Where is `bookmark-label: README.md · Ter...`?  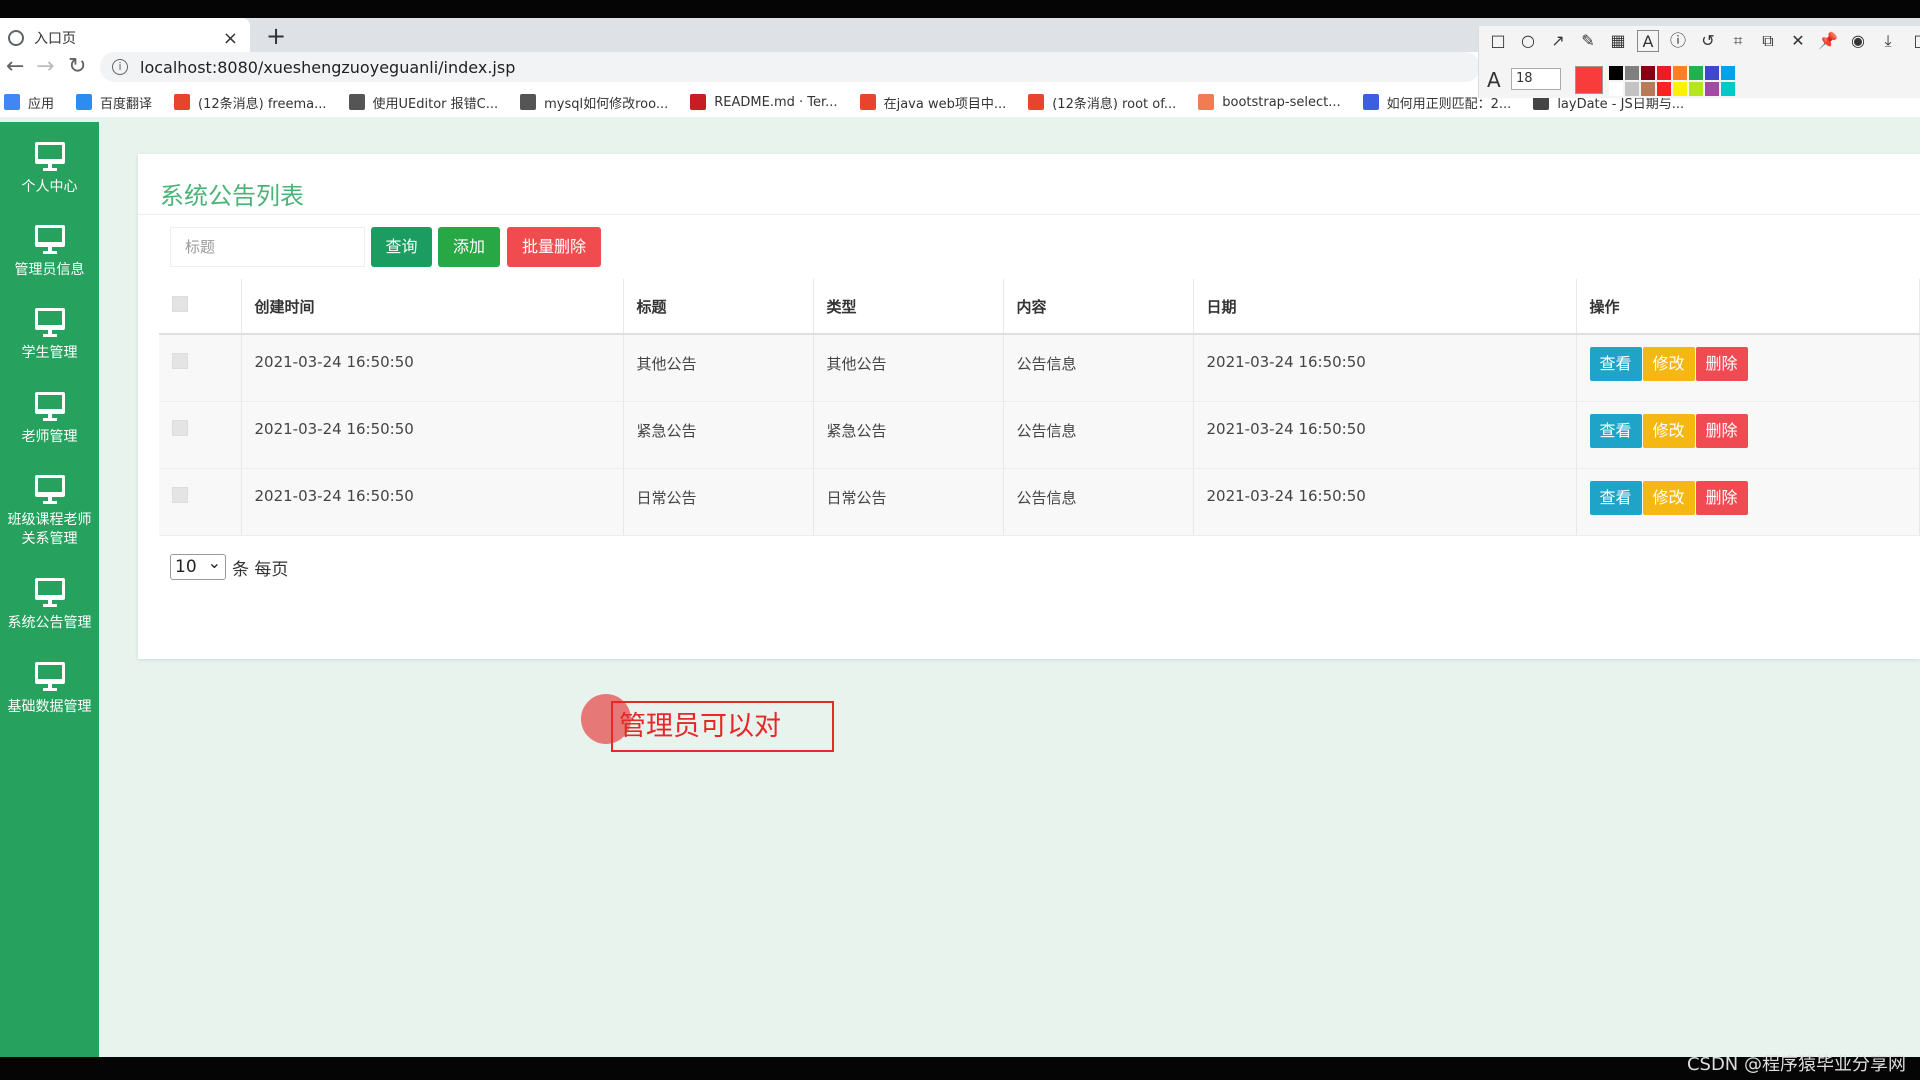 bookmark-label: README.md · Ter... is located at coordinates (776, 102).